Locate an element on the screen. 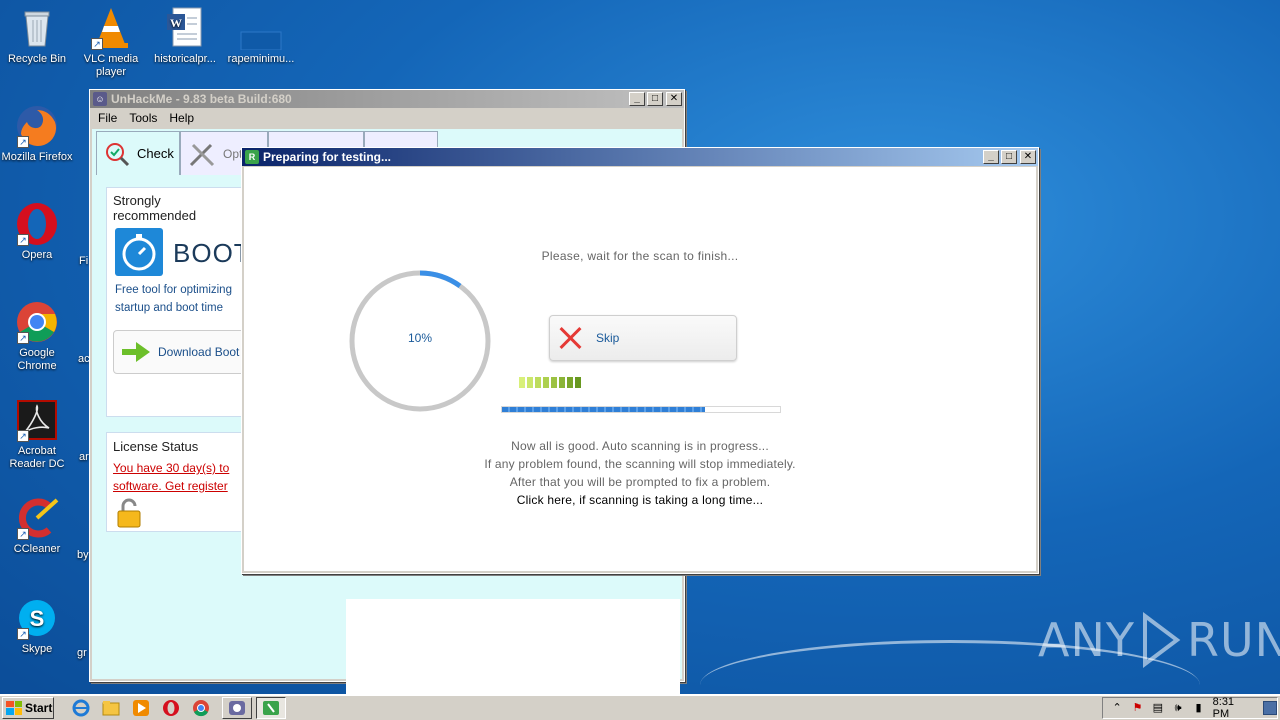  desktop-icon-partial-label: gr is located at coordinates (82, 653).